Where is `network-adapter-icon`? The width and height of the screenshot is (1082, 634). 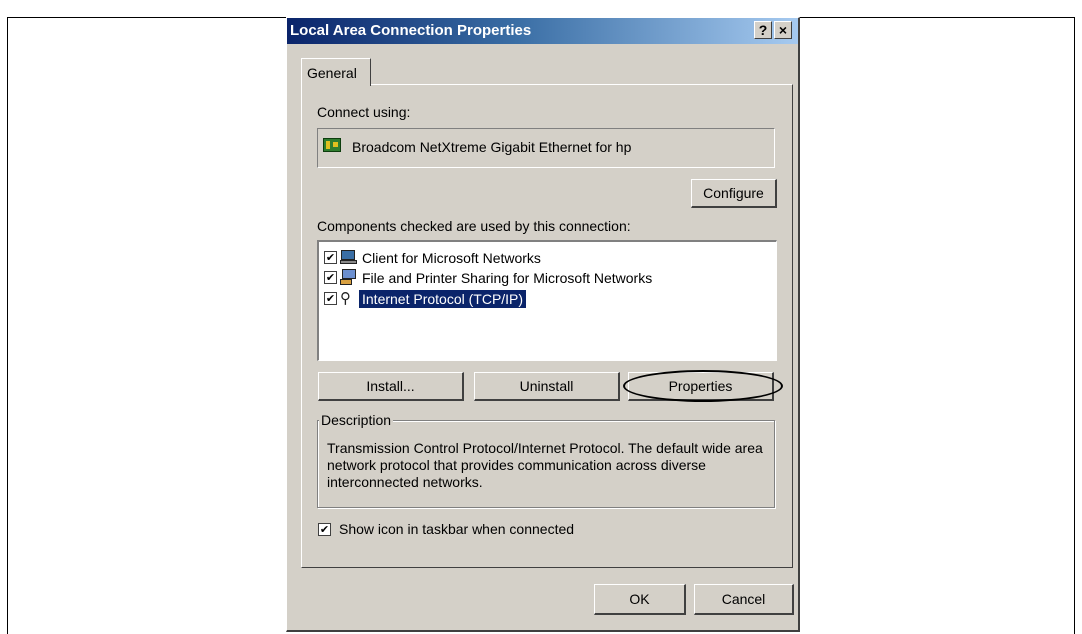
network-adapter-icon is located at coordinates (332, 145).